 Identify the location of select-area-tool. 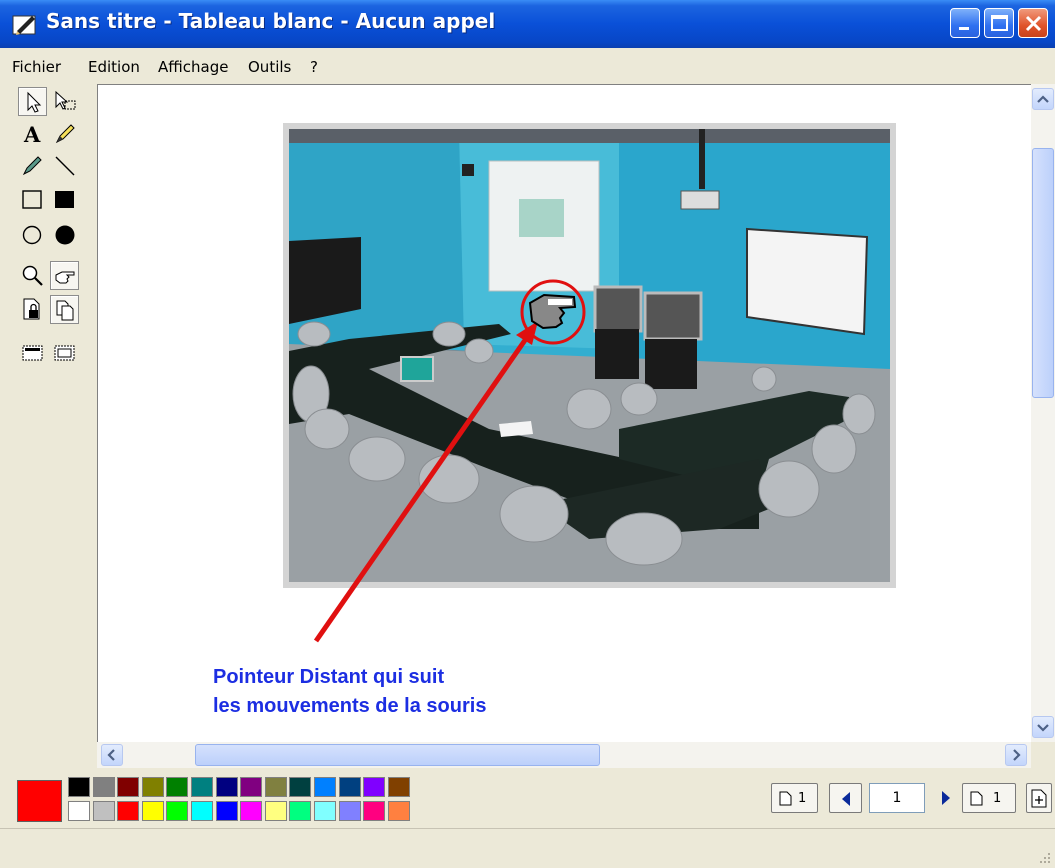
(64, 101).